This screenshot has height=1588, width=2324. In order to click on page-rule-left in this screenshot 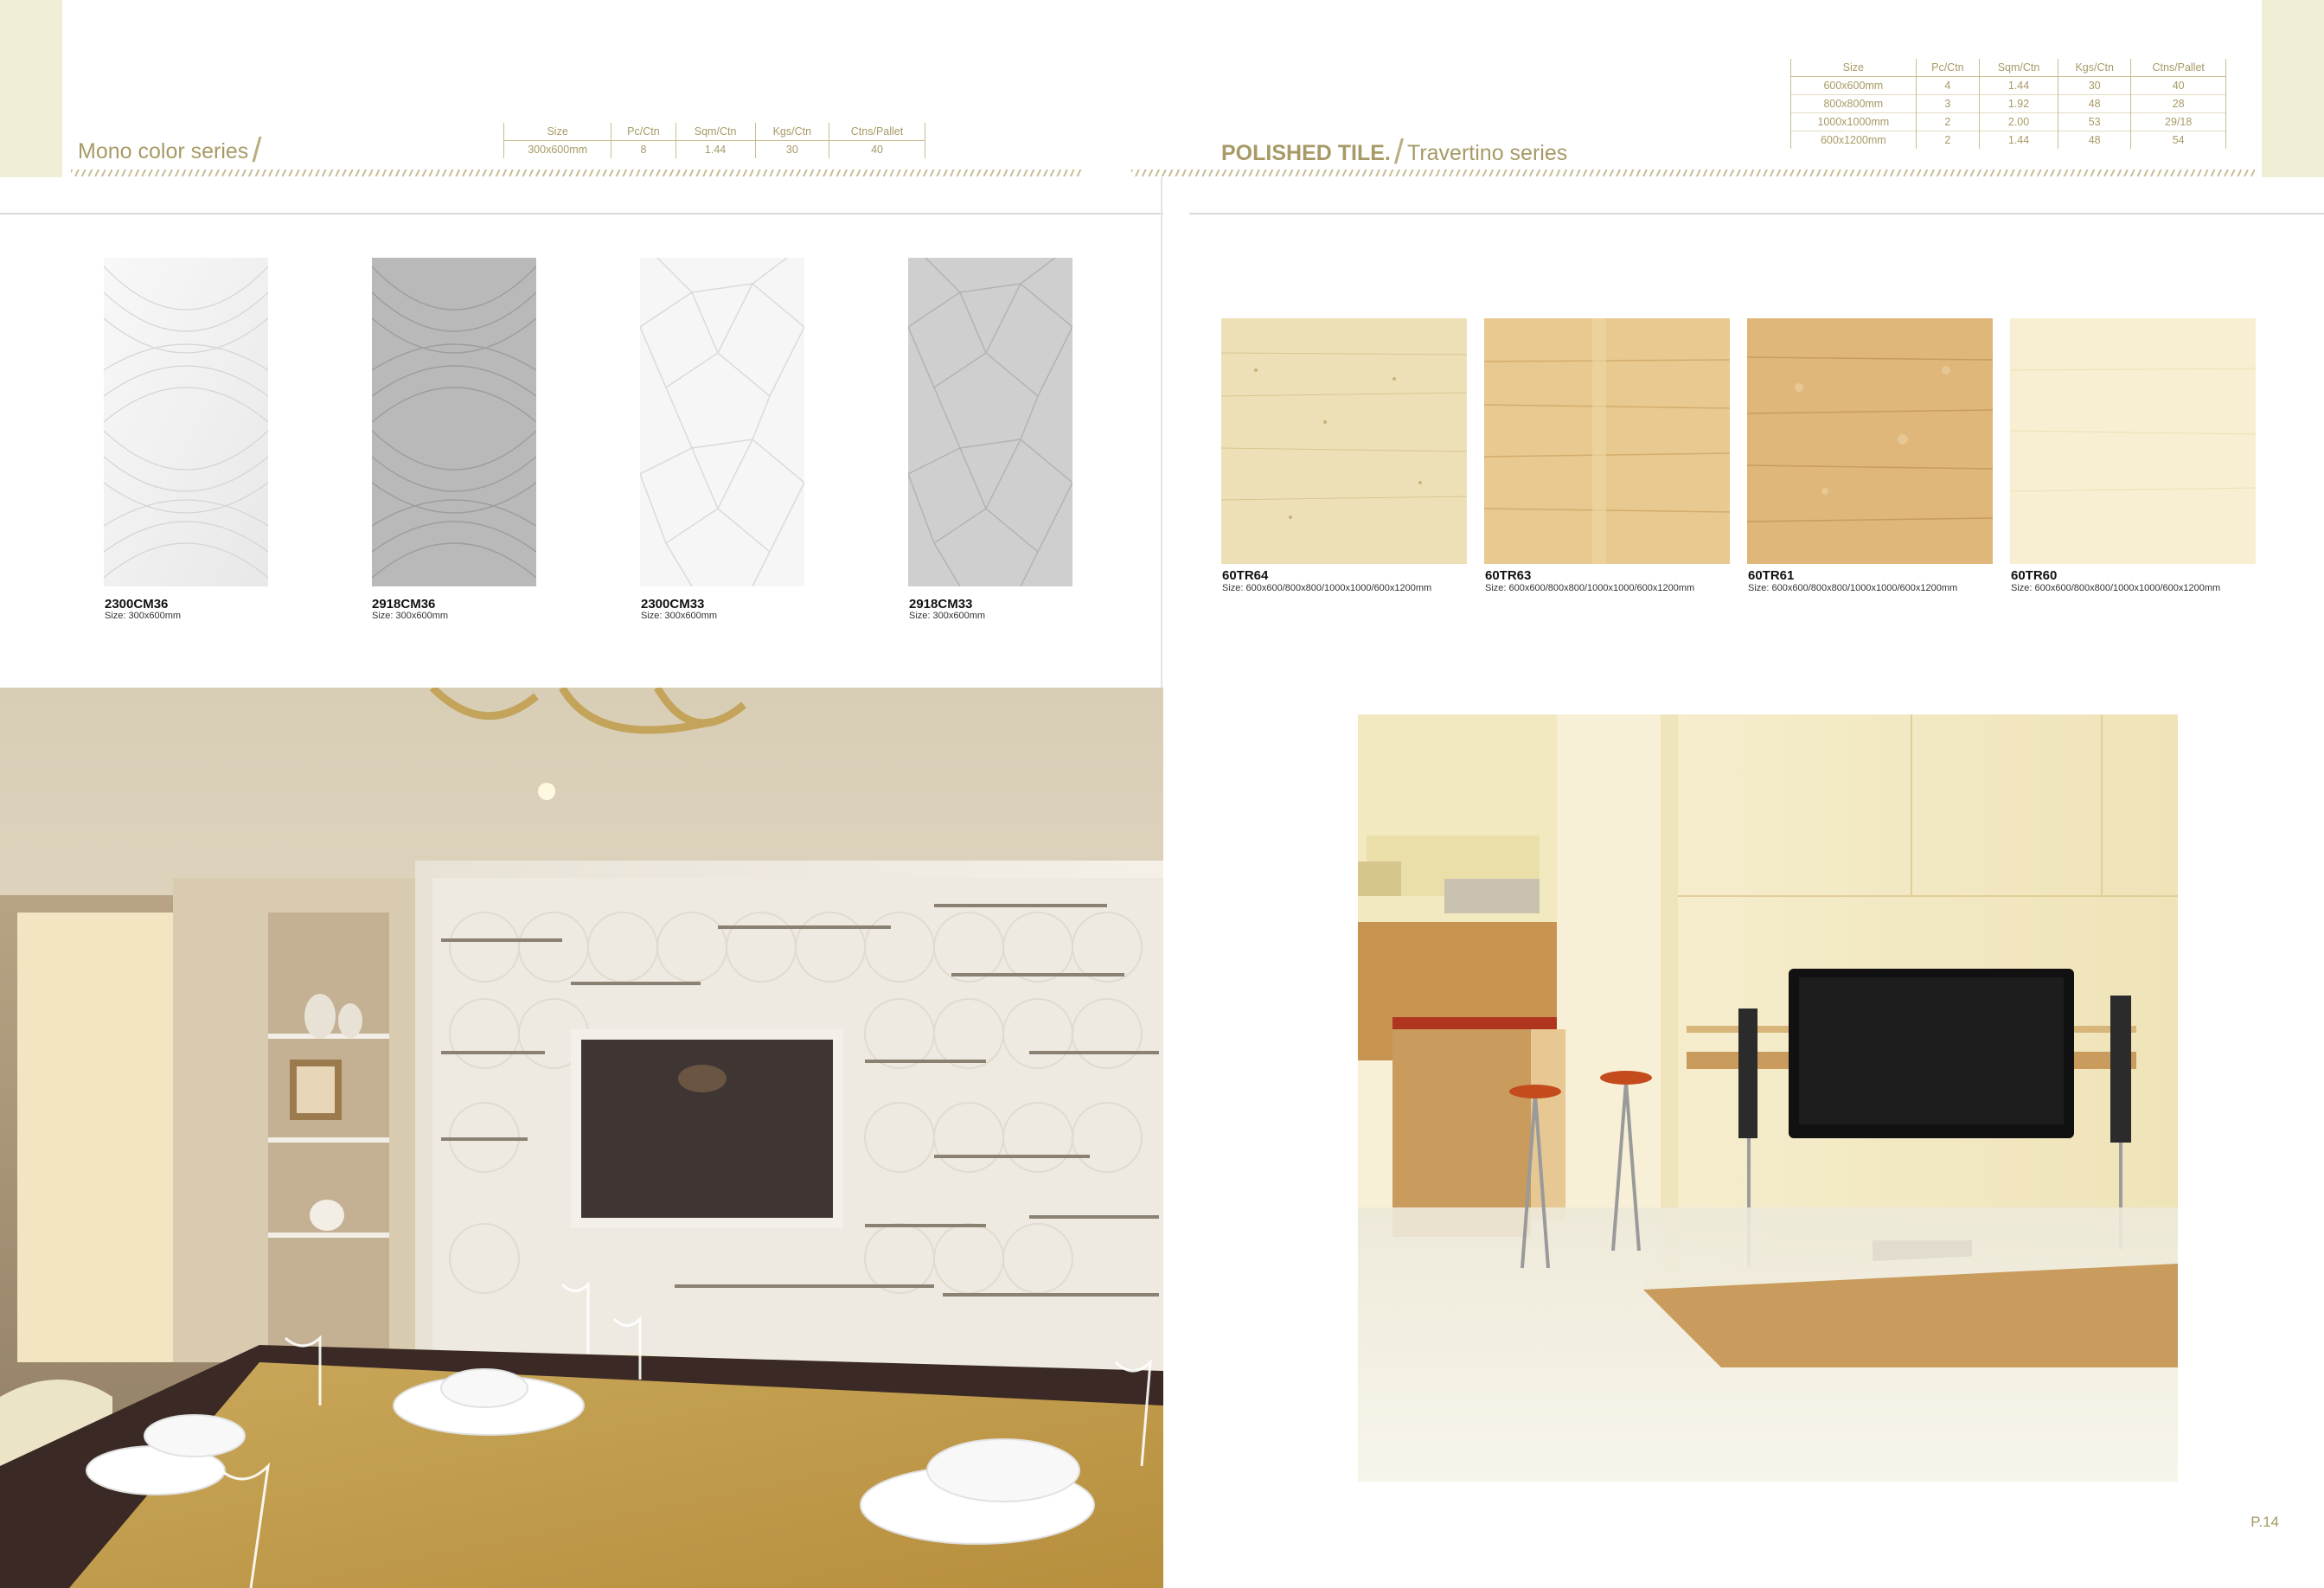, I will do `click(581, 214)`.